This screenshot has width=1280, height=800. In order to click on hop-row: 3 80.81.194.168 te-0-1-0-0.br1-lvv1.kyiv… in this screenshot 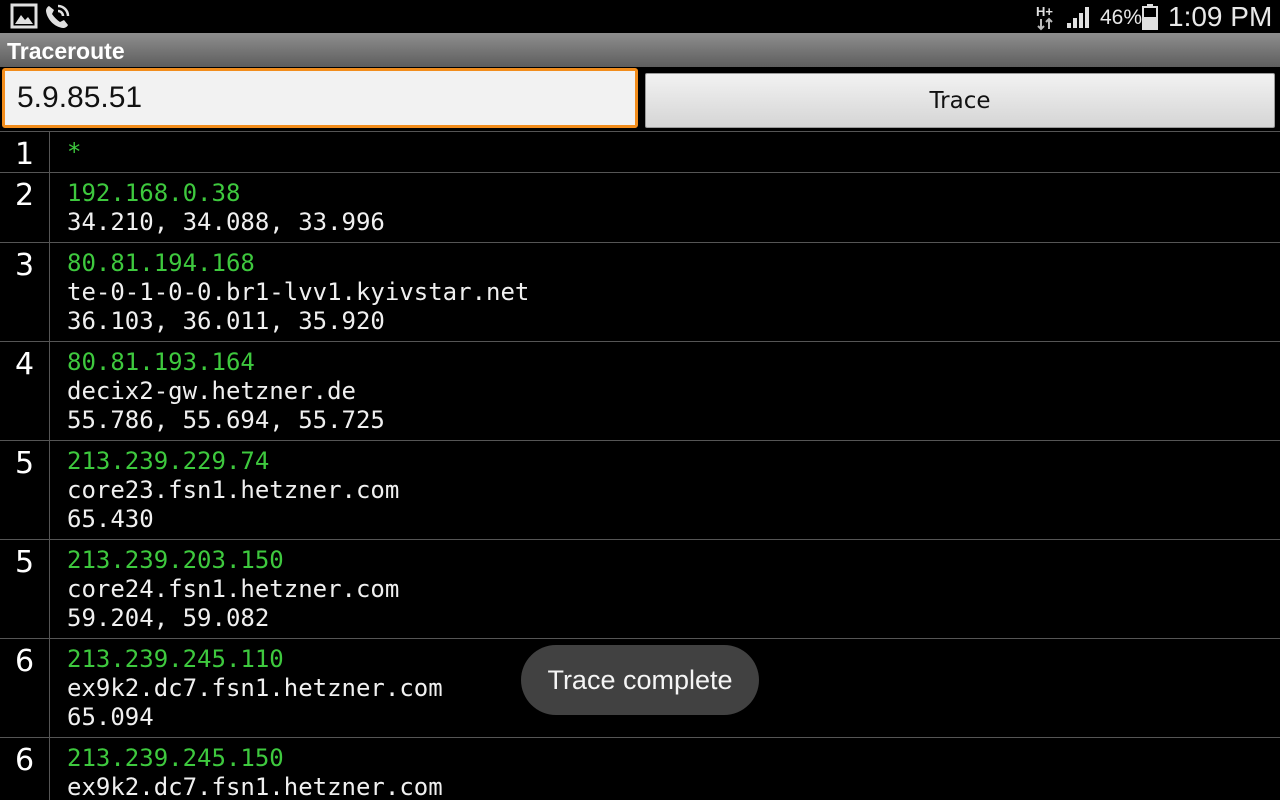, I will do `click(640, 292)`.